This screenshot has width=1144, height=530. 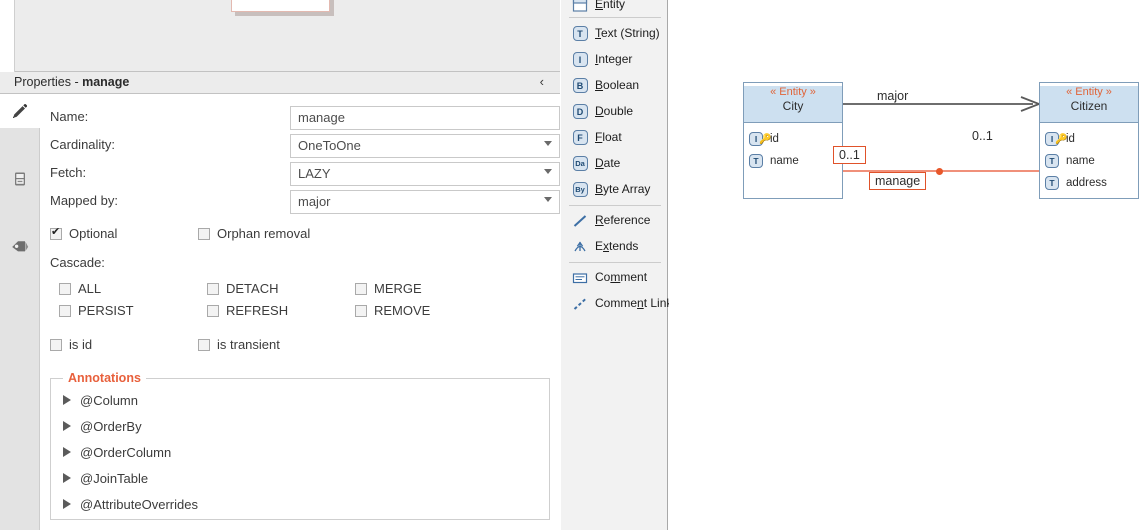 I want to click on checkbox-cascade-persist-box, so click(x=65, y=311).